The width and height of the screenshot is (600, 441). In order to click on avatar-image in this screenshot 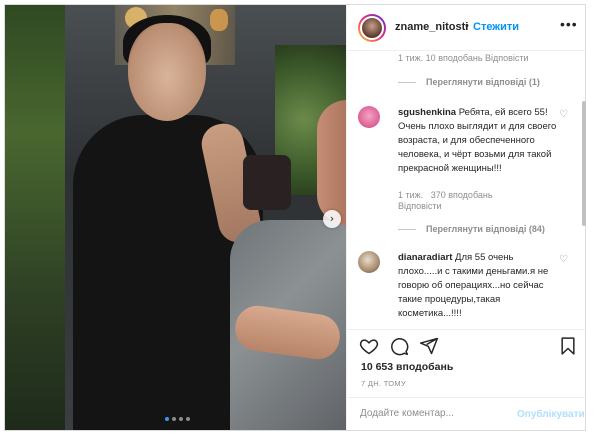, I will do `click(372, 28)`.